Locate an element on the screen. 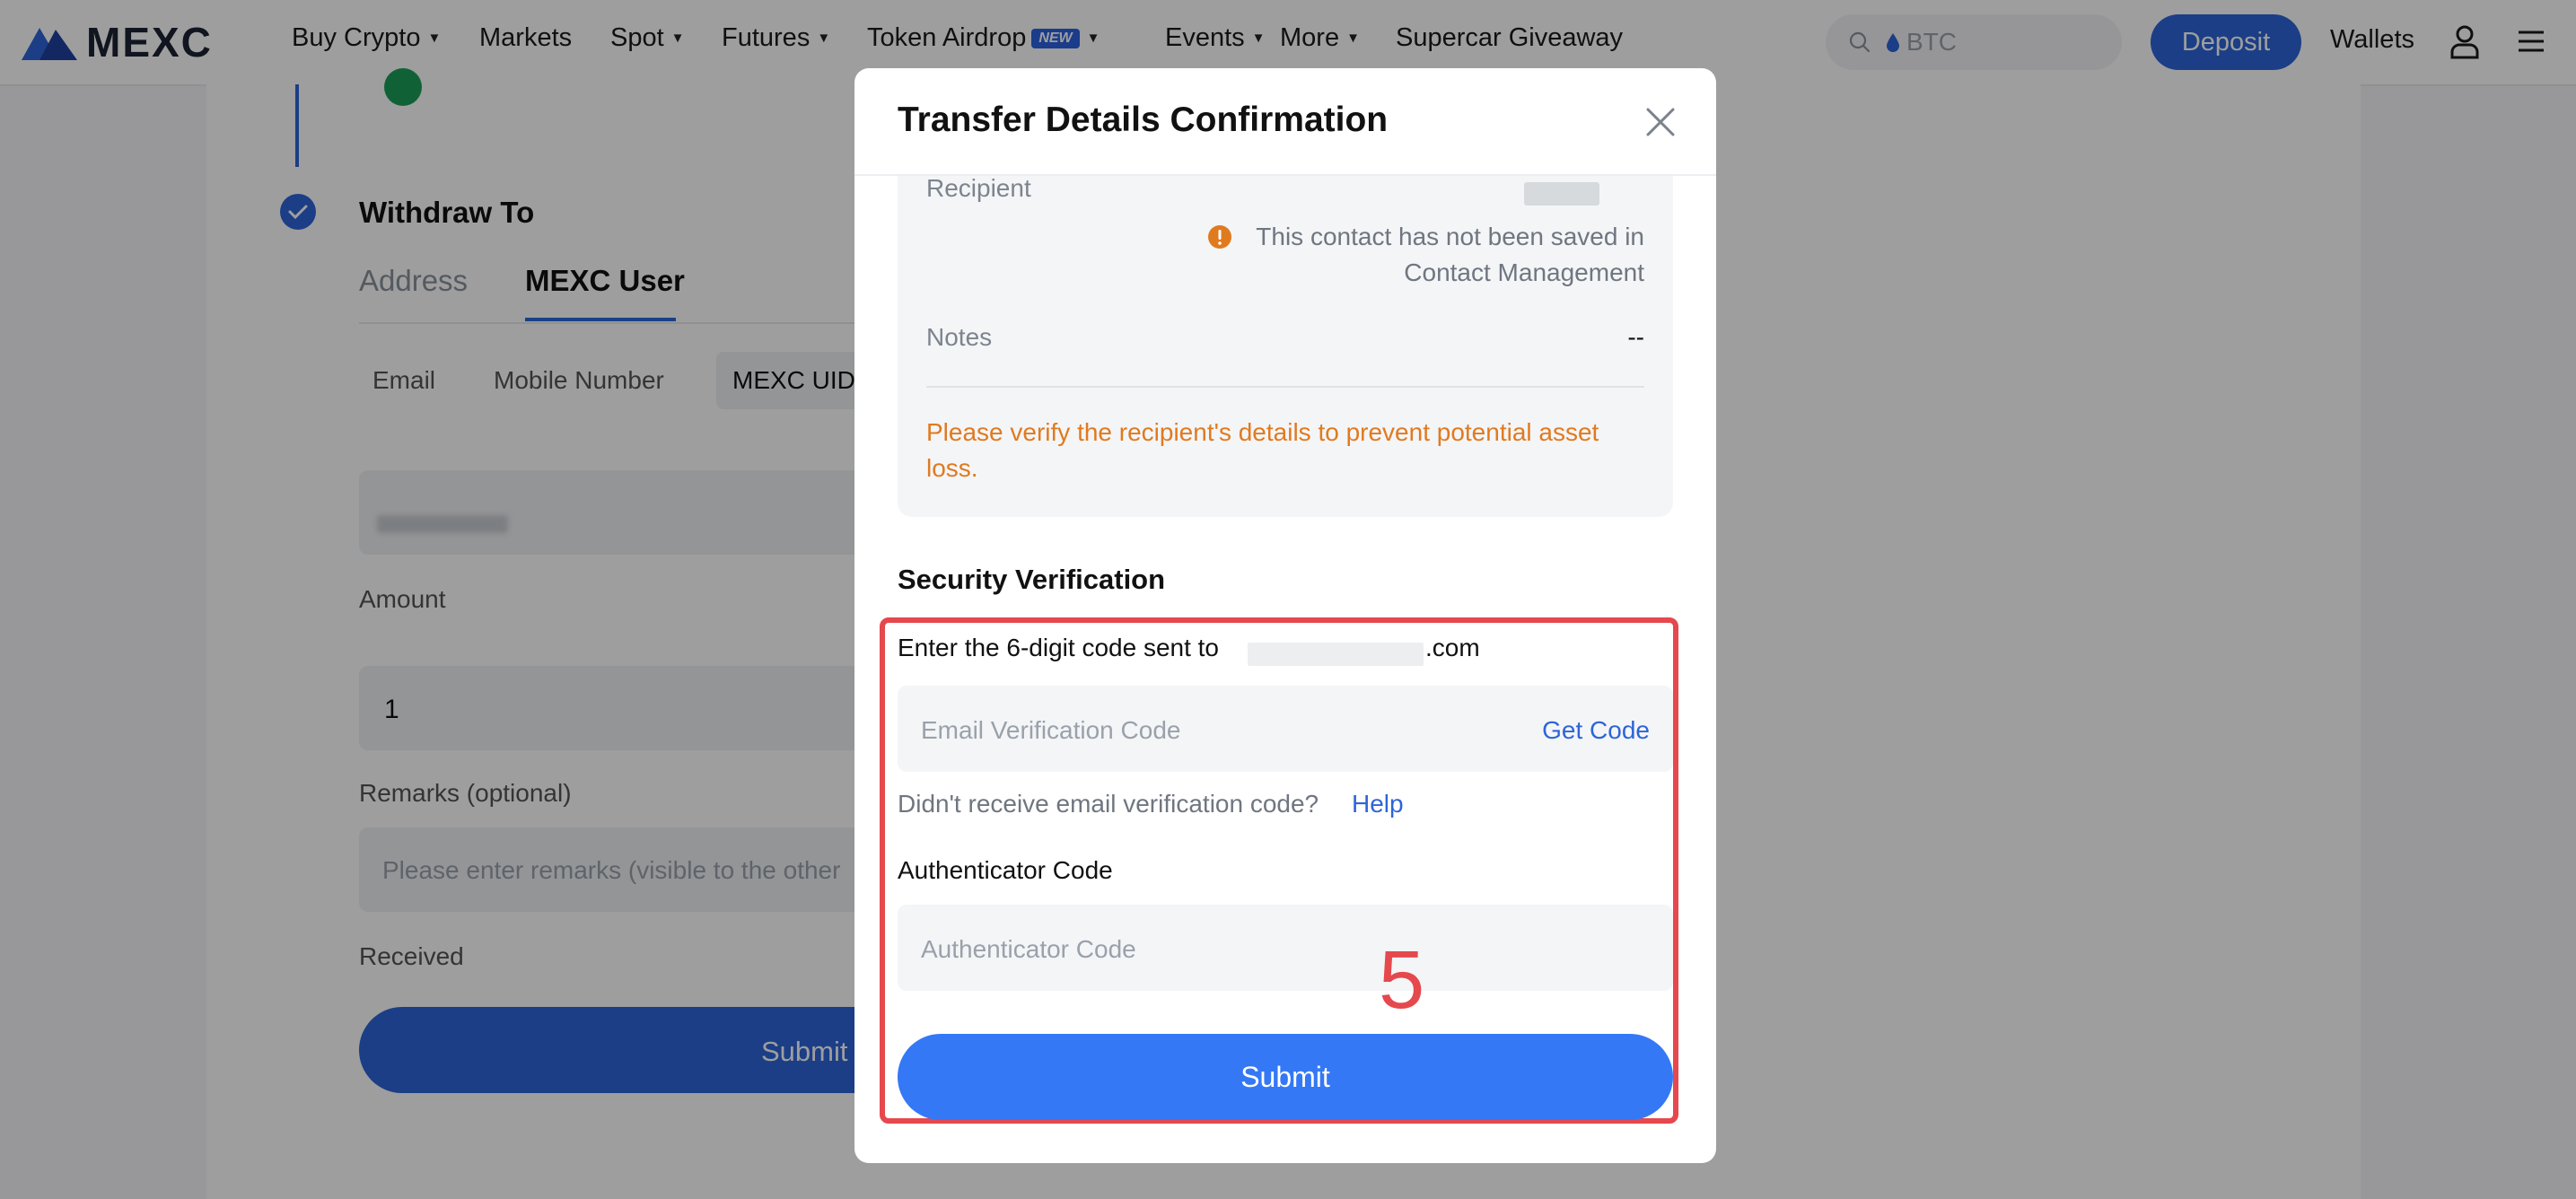  no-code-text: Didn't receive email verification code? is located at coordinates (1108, 804).